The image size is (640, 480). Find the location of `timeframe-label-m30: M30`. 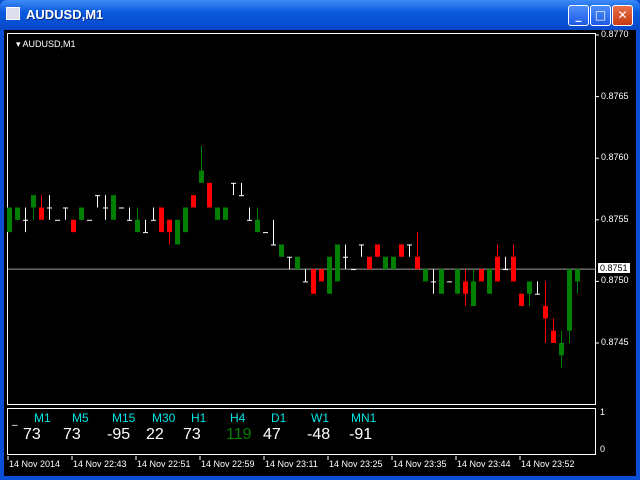

timeframe-label-m30: M30 is located at coordinates (164, 418).